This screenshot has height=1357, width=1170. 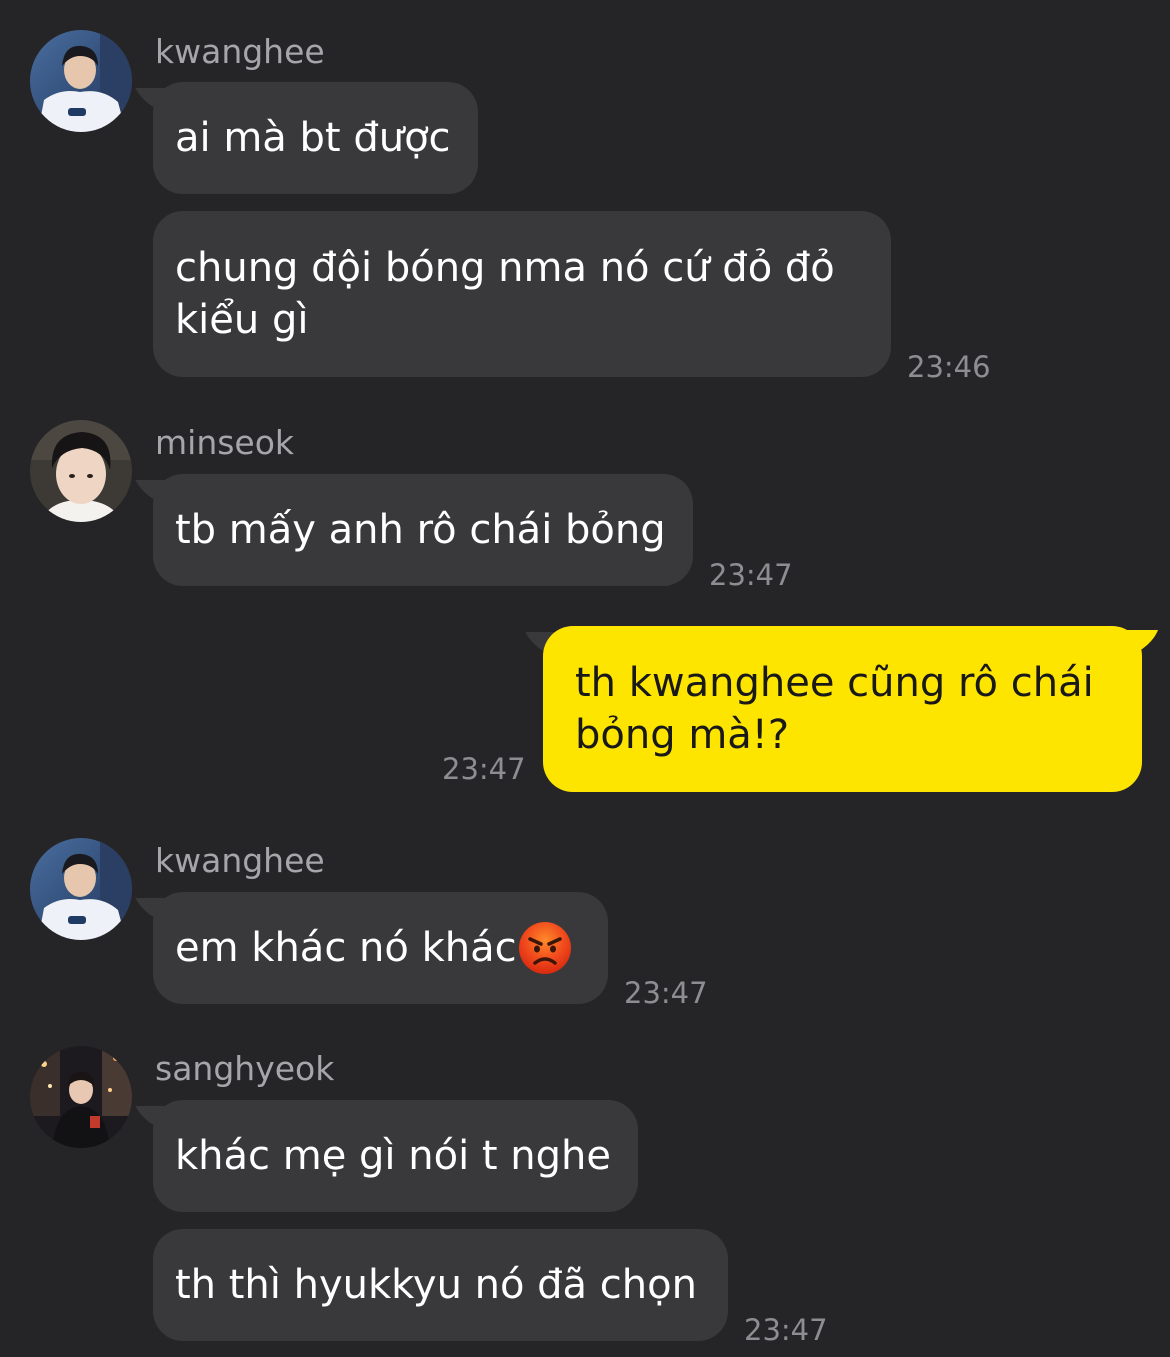 What do you see at coordinates (225, 442) in the screenshot?
I see `sender-name: minseok` at bounding box center [225, 442].